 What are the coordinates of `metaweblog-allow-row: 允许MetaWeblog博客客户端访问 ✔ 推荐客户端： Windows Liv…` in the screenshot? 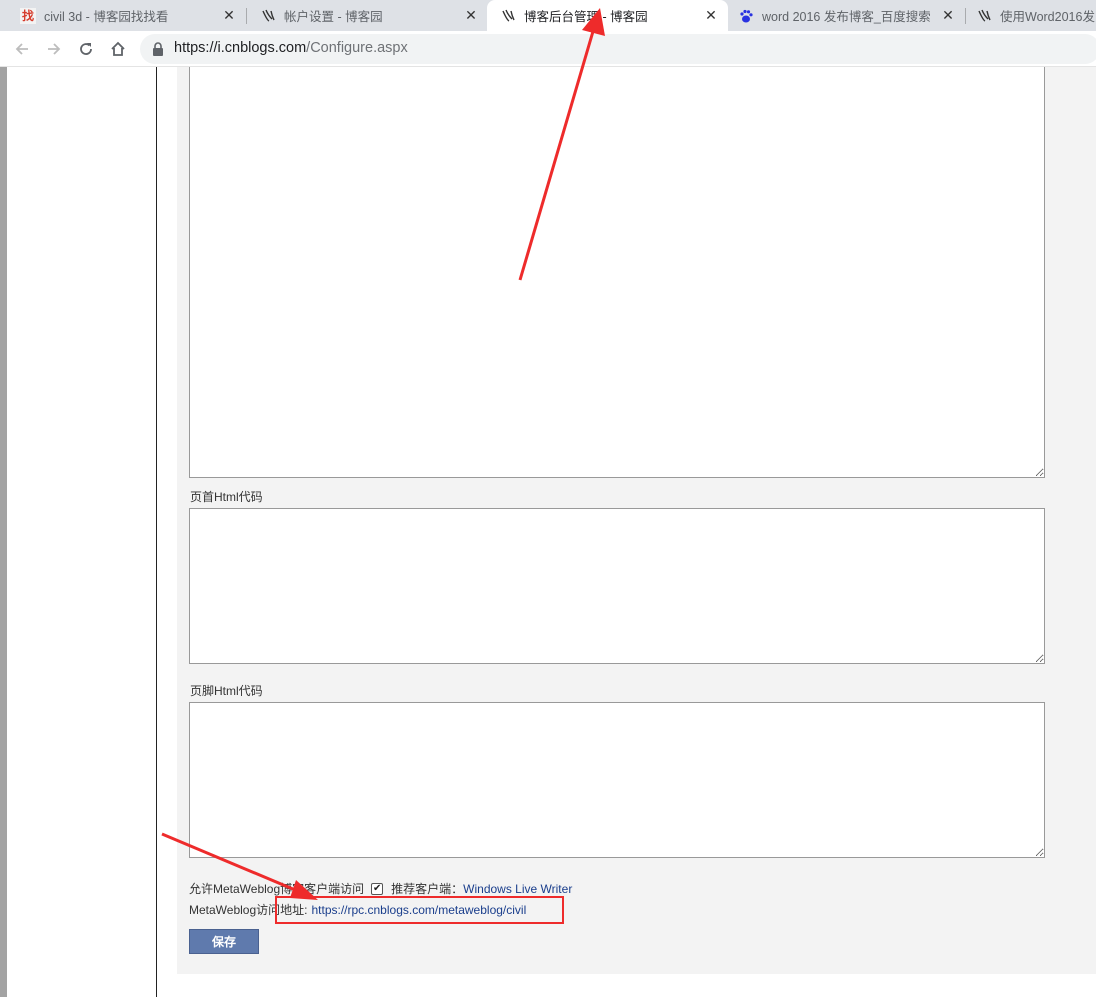 It's located at (380, 888).